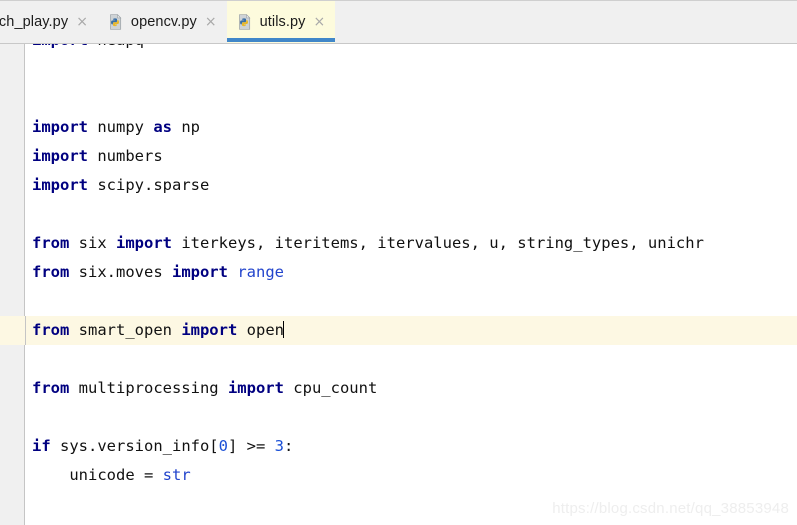 The height and width of the screenshot is (525, 797). What do you see at coordinates (12, 330) in the screenshot?
I see `gutter-current-line-highlight` at bounding box center [12, 330].